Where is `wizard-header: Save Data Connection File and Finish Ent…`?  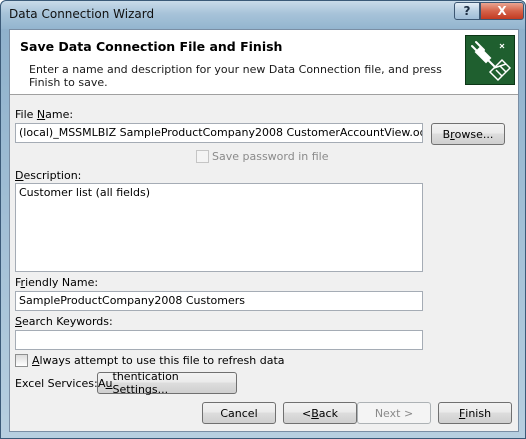 wizard-header: Save Data Connection File and Finish Ent… is located at coordinates (264, 62).